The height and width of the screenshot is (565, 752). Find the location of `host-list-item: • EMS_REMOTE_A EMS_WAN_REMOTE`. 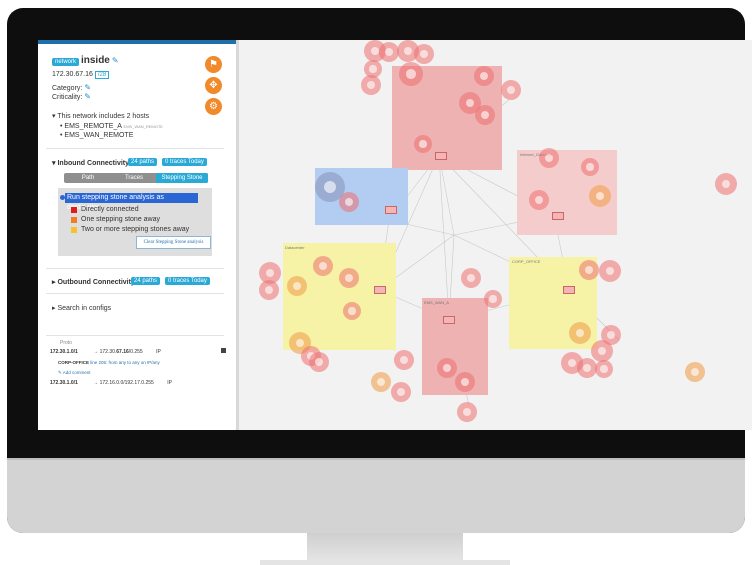

host-list-item: • EMS_REMOTE_A EMS_WAN_REMOTE is located at coordinates (111, 126).